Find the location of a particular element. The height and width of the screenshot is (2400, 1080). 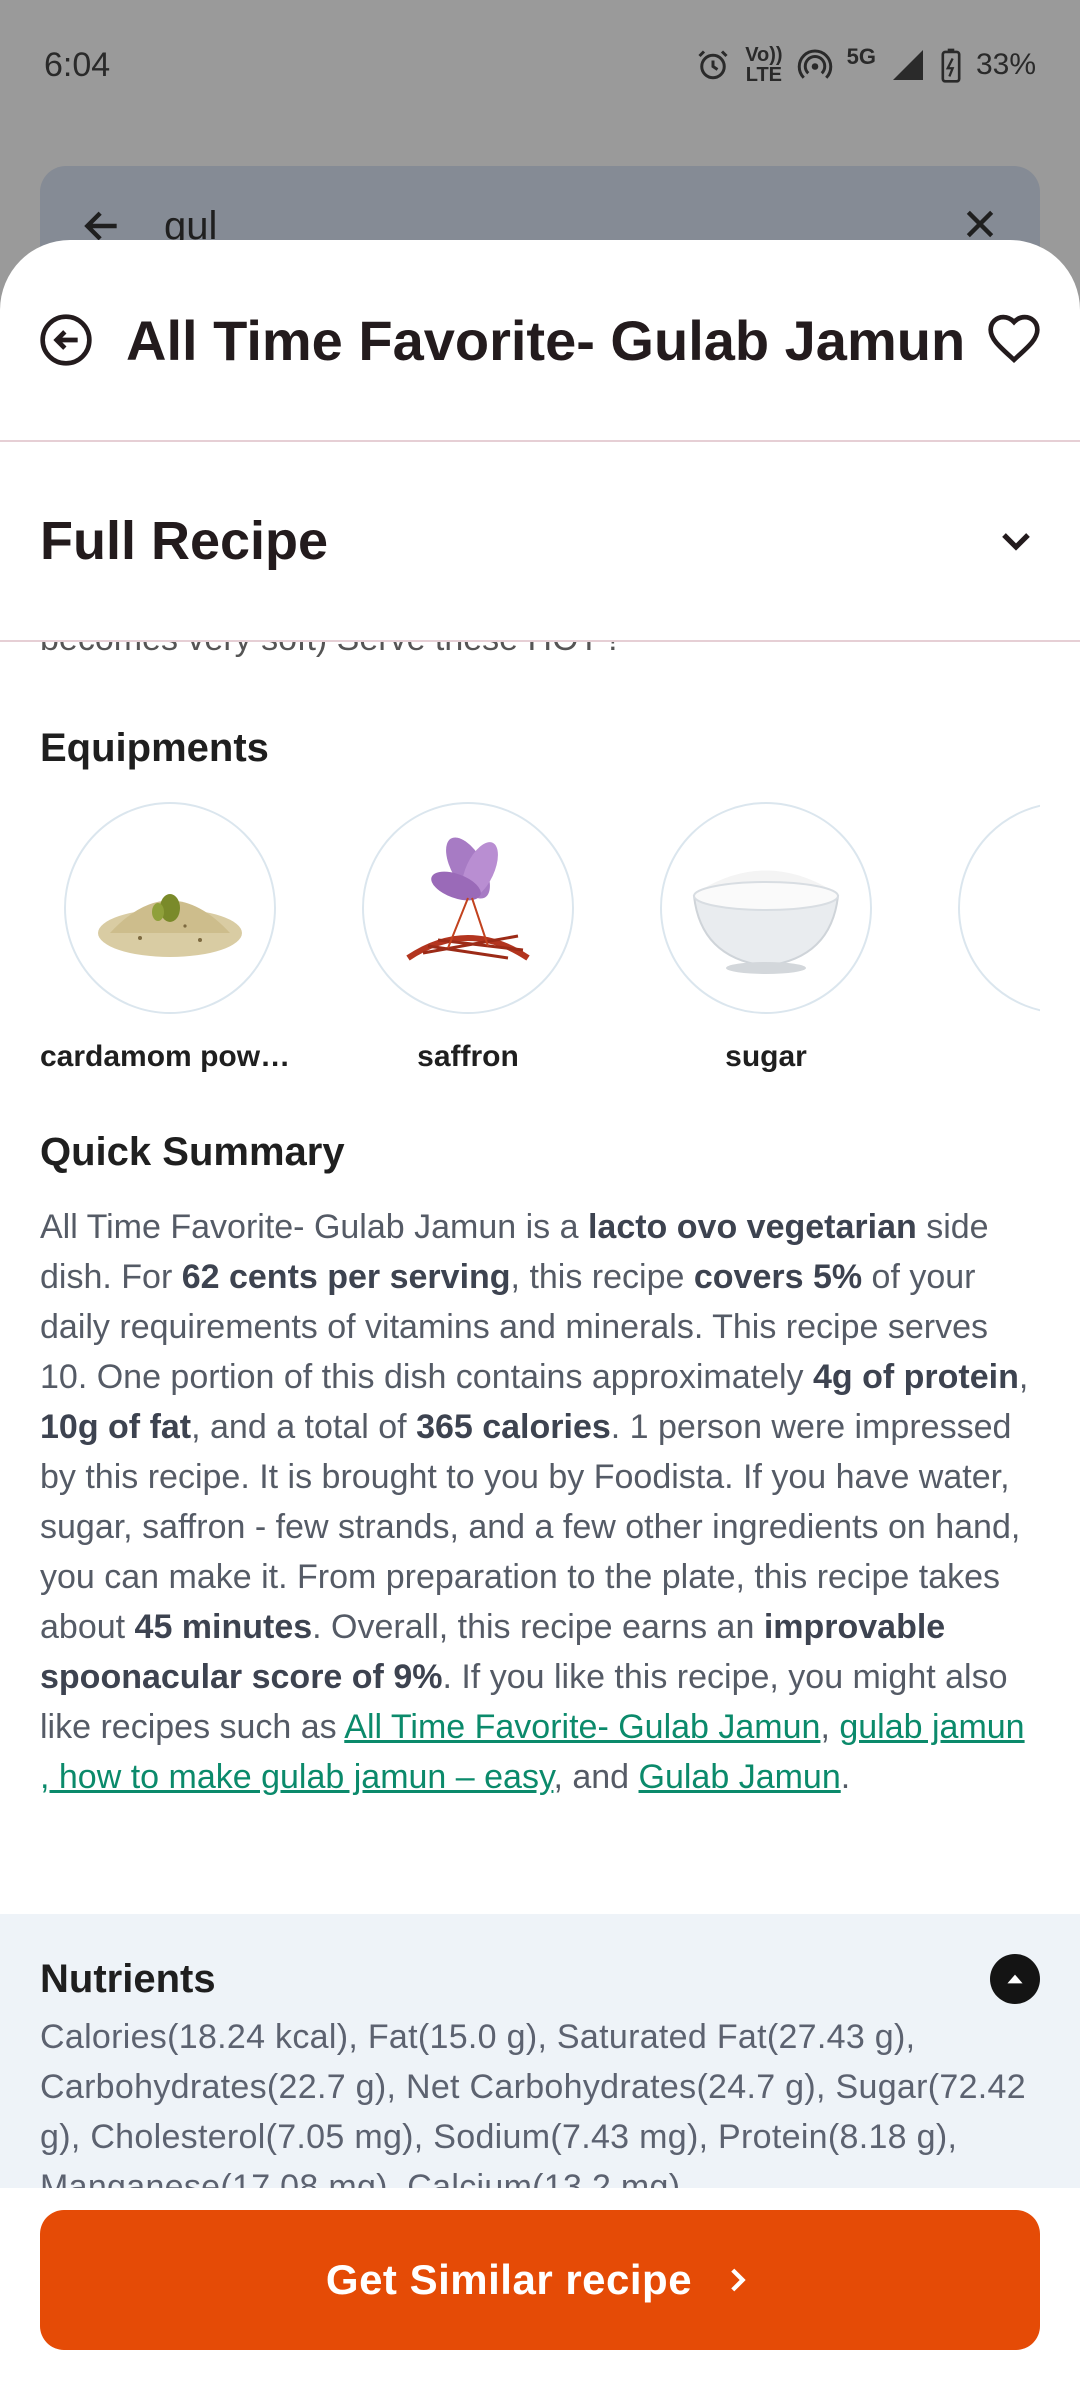

favorite-button is located at coordinates (1014, 340).